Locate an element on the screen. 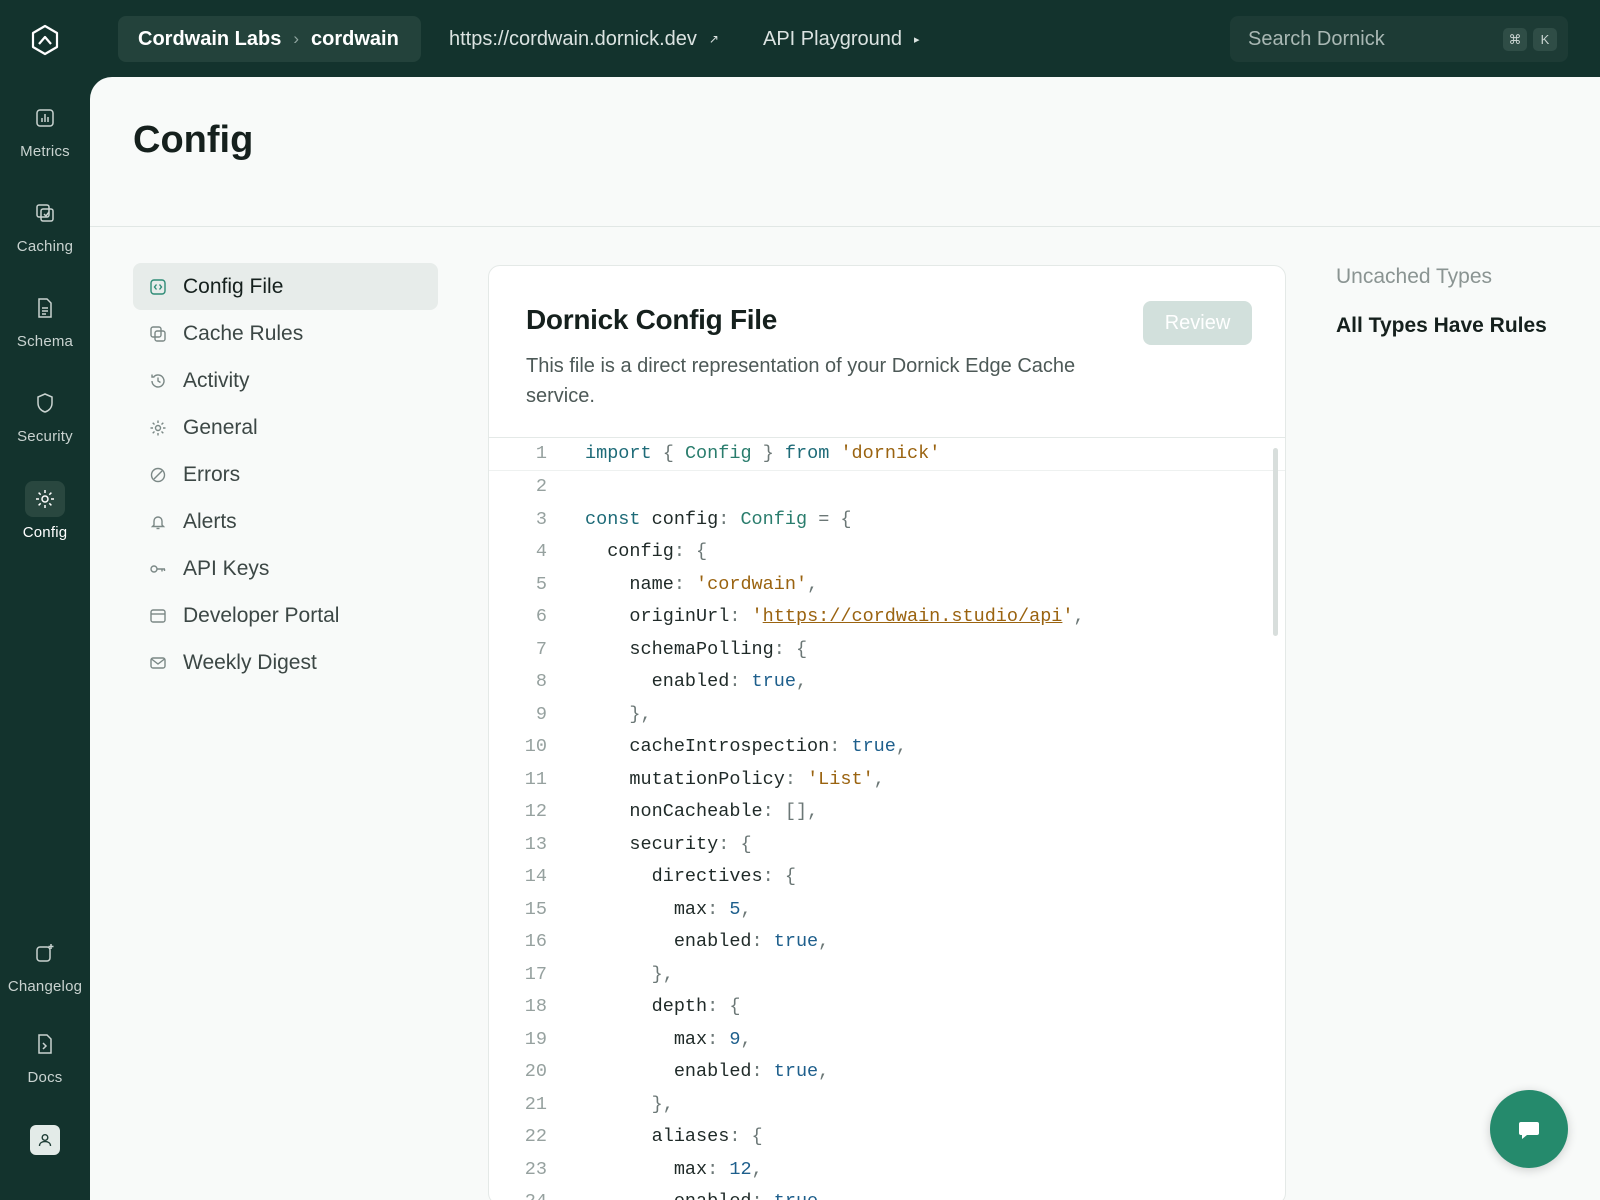 The height and width of the screenshot is (1200, 1600). endpoint-url: https://cordwain.dornick.dev is located at coordinates (573, 38).